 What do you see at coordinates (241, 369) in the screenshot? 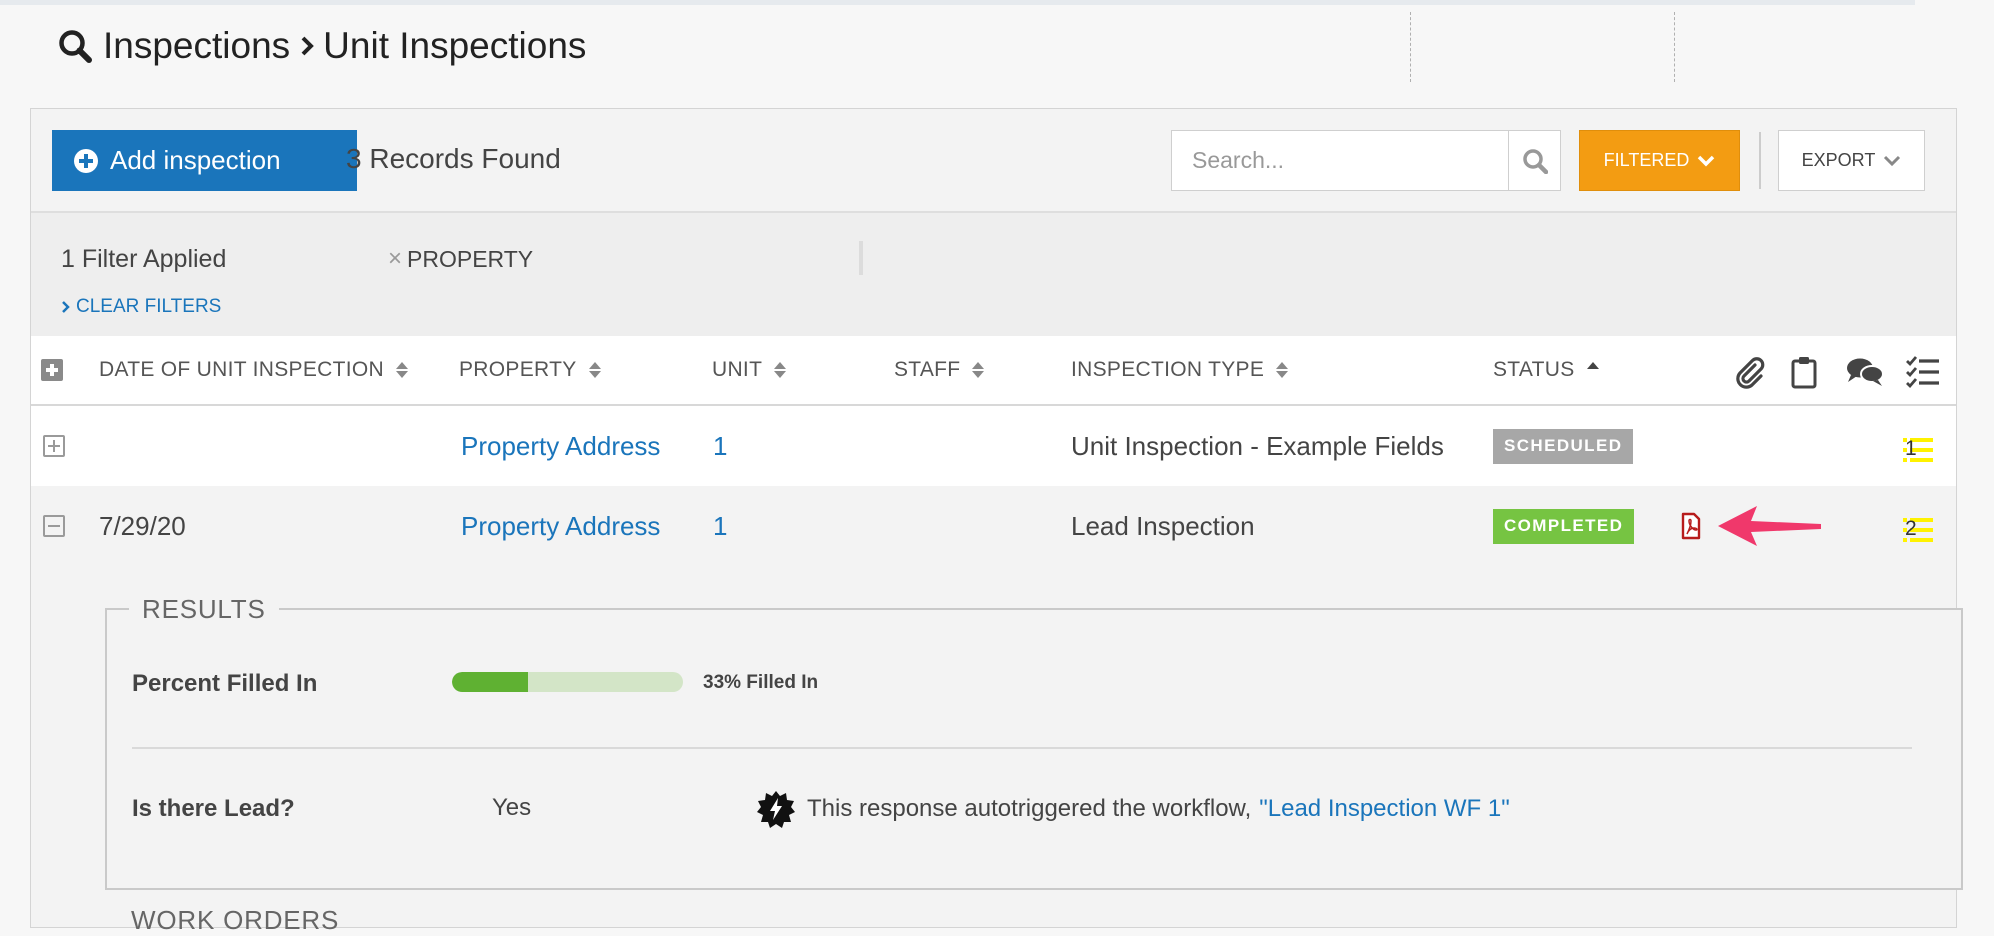
I see `column-header-label: DATE OF UNIT INSPECTION` at bounding box center [241, 369].